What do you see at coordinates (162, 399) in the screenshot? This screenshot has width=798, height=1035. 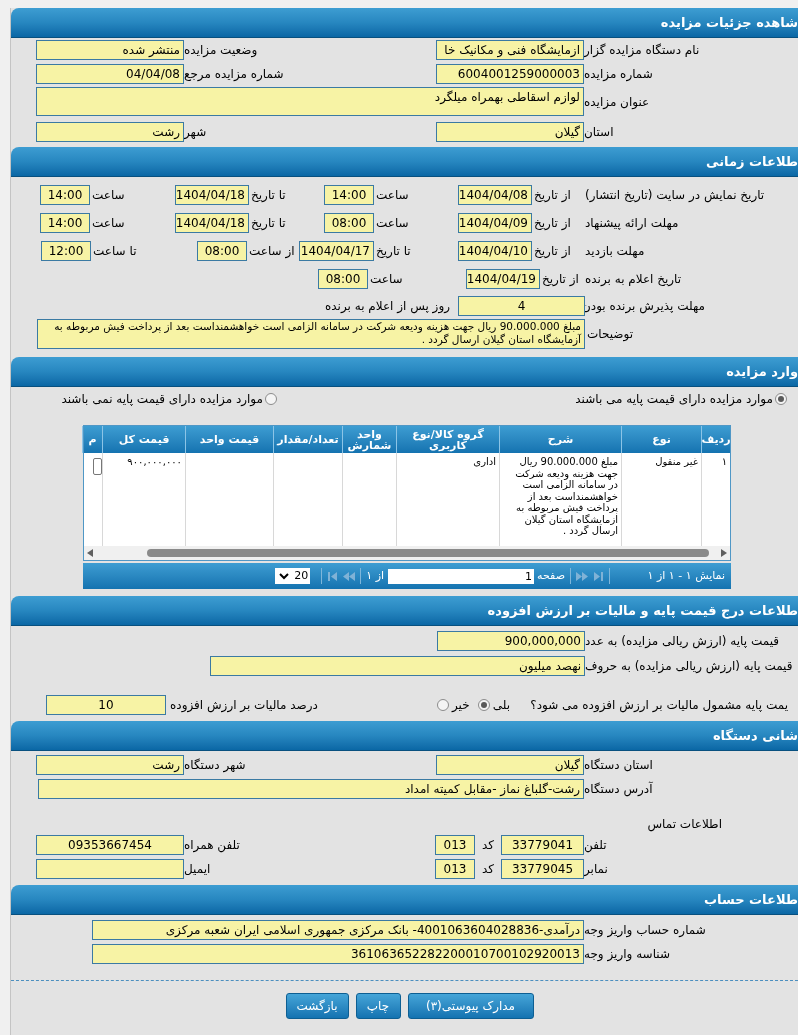 I see `radio-label: موارد مزایده دارای قیمت پایه نمی باشند` at bounding box center [162, 399].